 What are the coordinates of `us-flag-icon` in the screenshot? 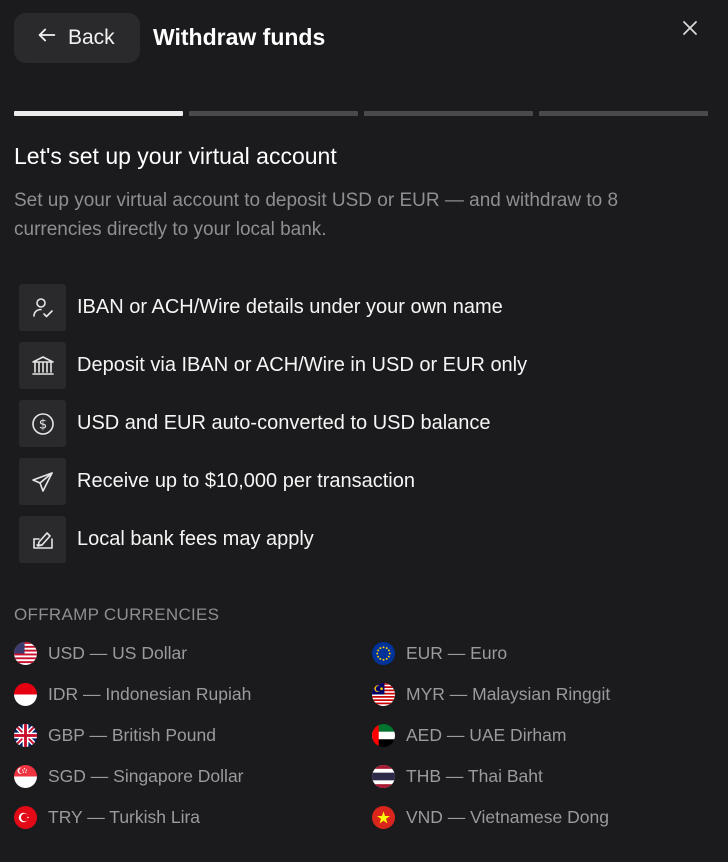 It's located at (25, 653).